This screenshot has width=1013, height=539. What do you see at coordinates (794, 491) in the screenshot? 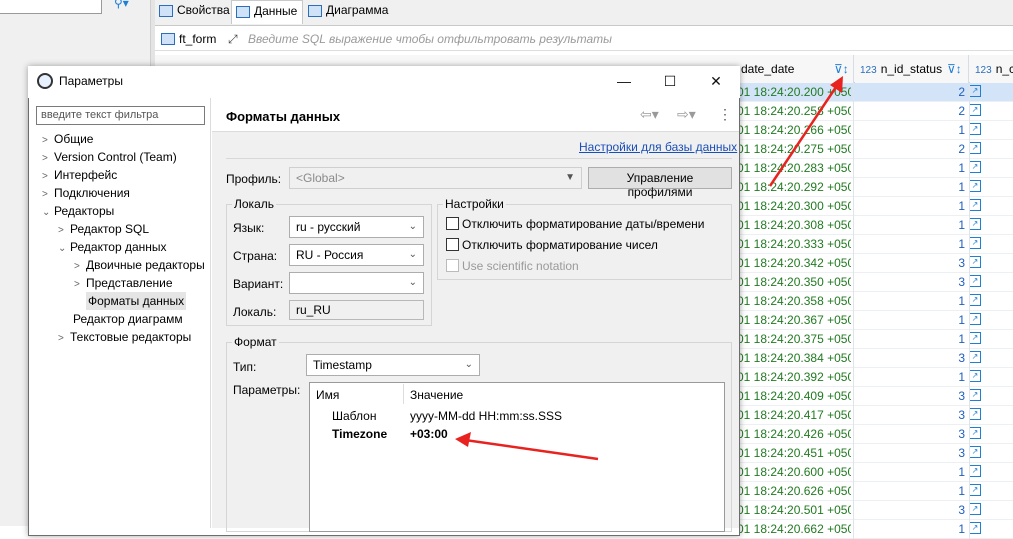
I see `date-cell: 01 18:24:20.626 +0500` at bounding box center [794, 491].